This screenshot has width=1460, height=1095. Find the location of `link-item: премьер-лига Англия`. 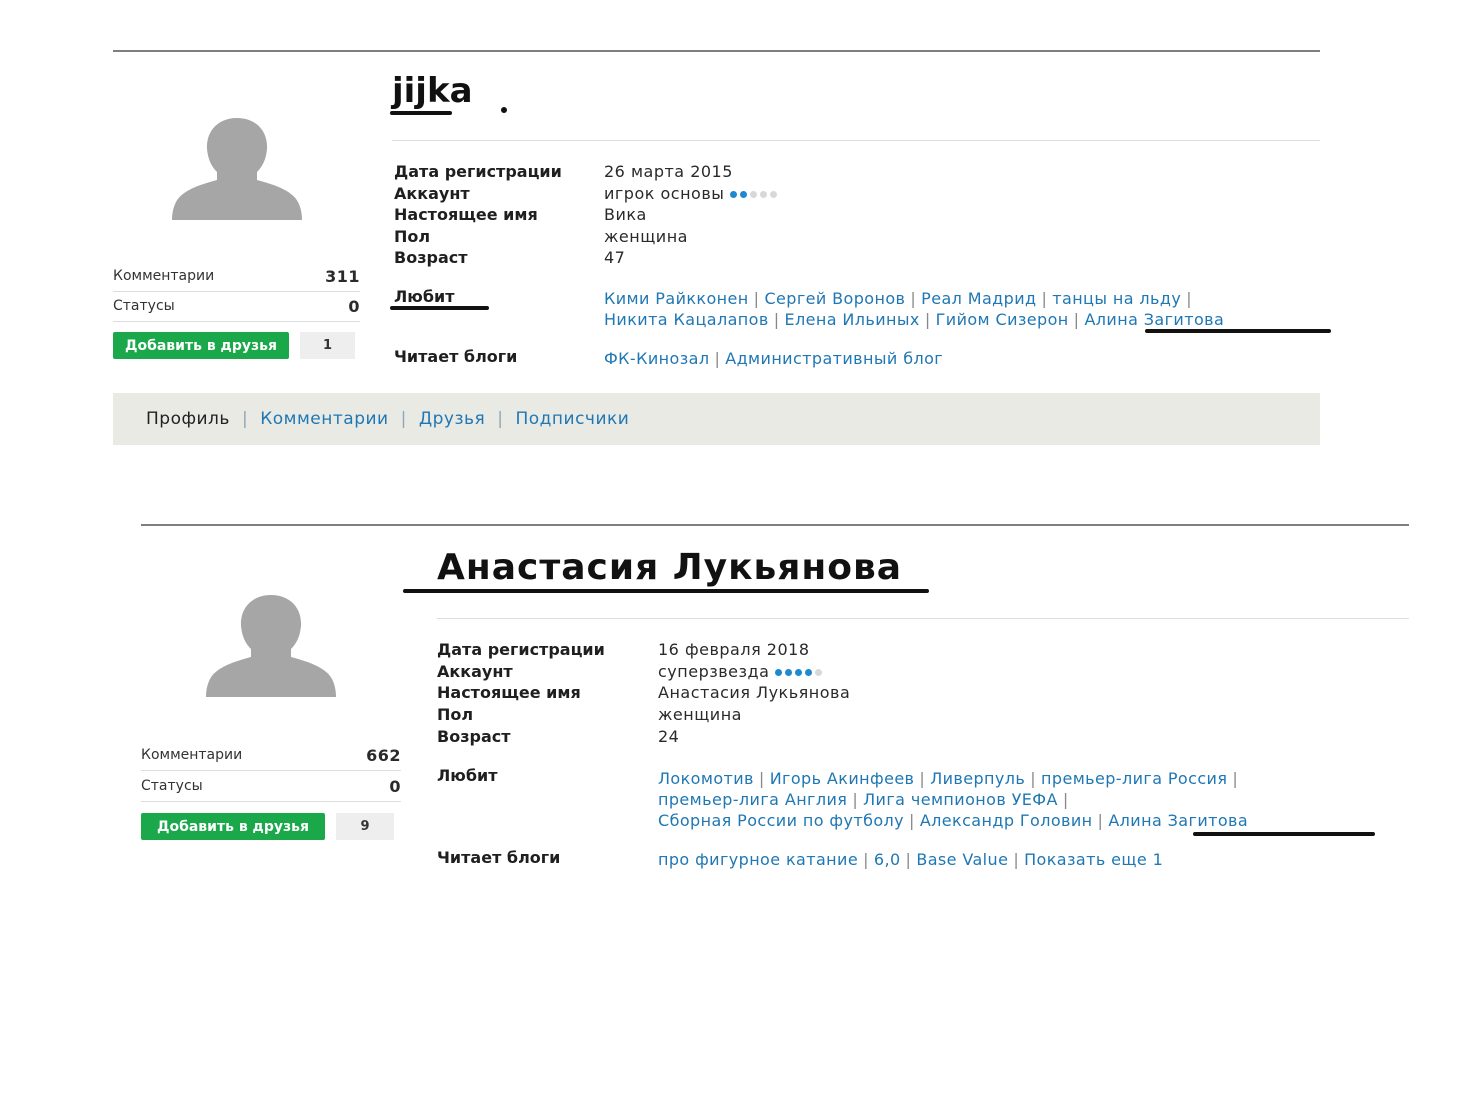

link-item: премьер-лига Англия is located at coordinates (752, 799).